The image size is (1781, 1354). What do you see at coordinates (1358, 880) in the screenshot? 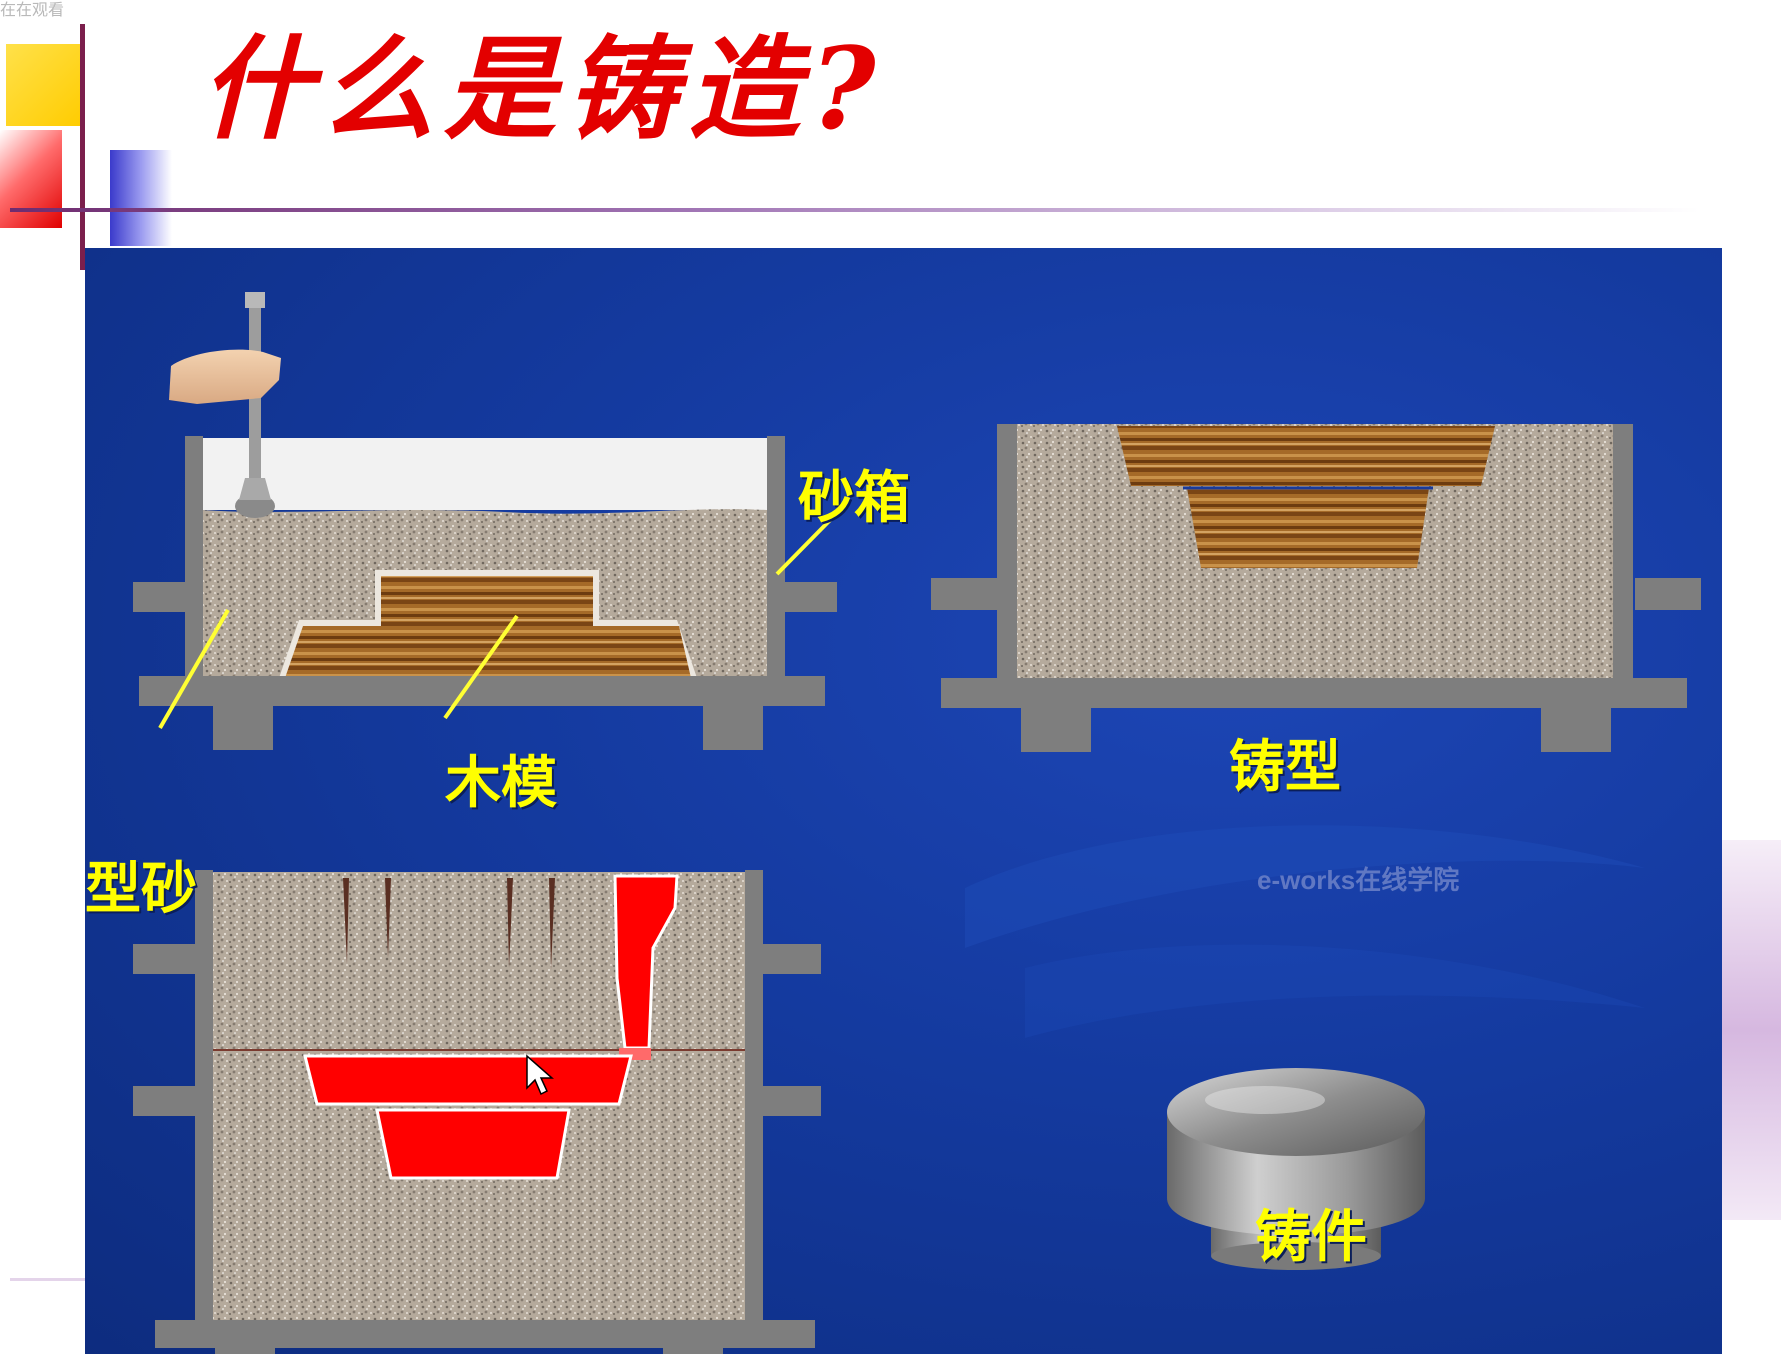
I see `watermark: e-works在线学院` at bounding box center [1358, 880].